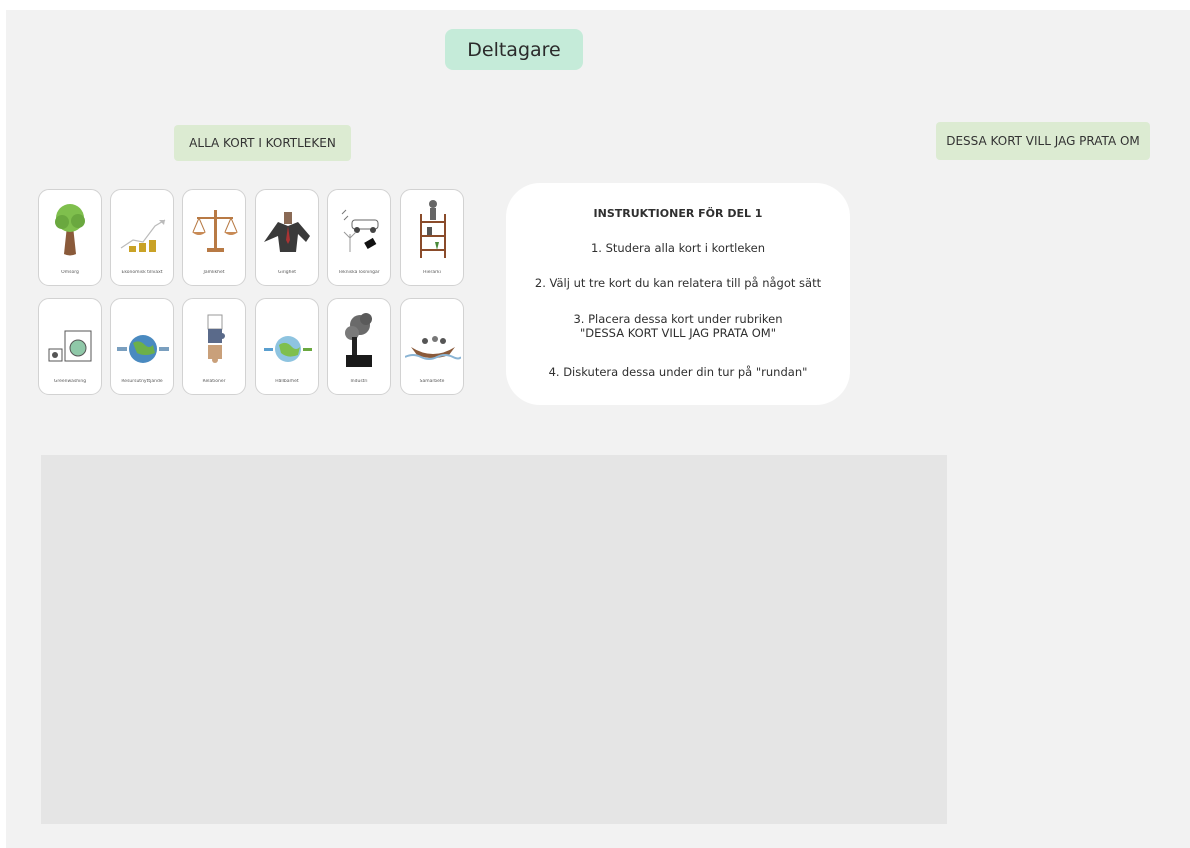 This screenshot has height=848, width=1190. Describe the element at coordinates (287, 232) in the screenshot. I see `suit-man-icon` at that location.